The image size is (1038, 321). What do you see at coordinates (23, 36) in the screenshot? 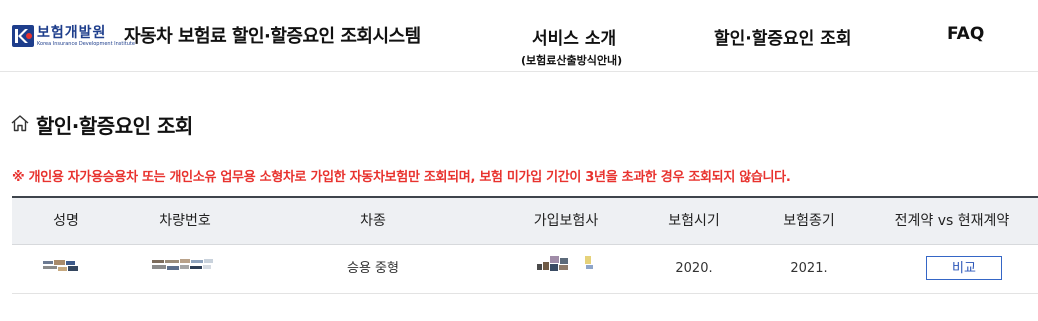
I see `kidi-logo-icon` at bounding box center [23, 36].